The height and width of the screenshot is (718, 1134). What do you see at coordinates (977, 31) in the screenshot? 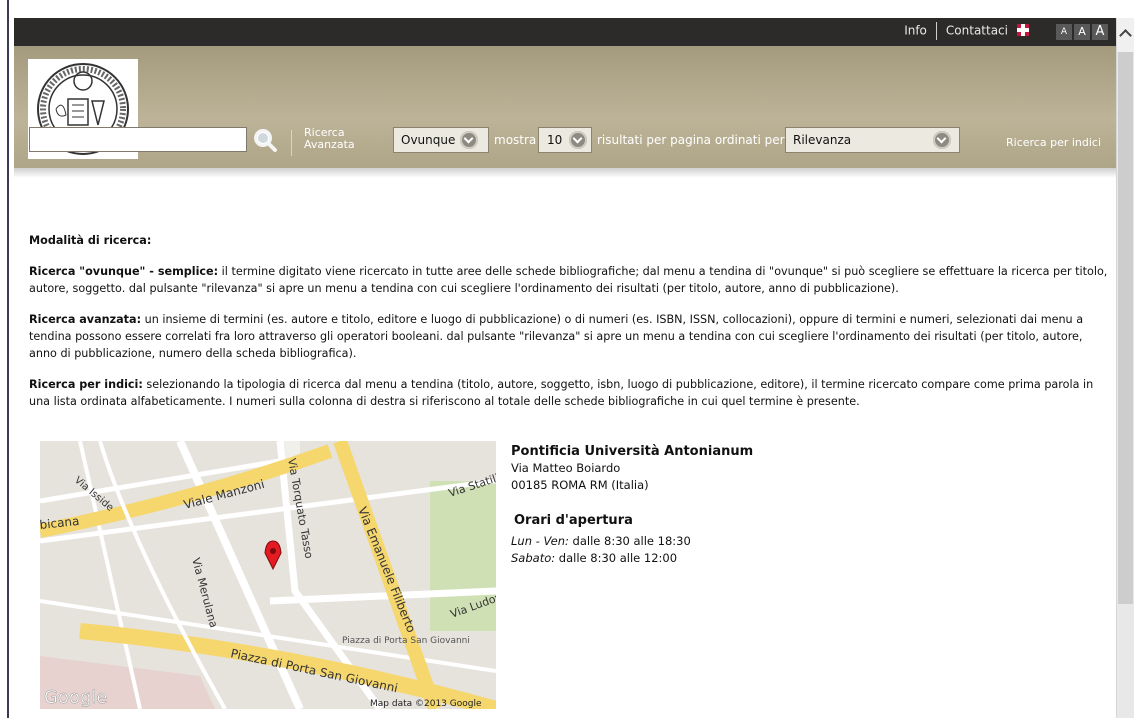
I see `contact-link: Contattaci` at bounding box center [977, 31].